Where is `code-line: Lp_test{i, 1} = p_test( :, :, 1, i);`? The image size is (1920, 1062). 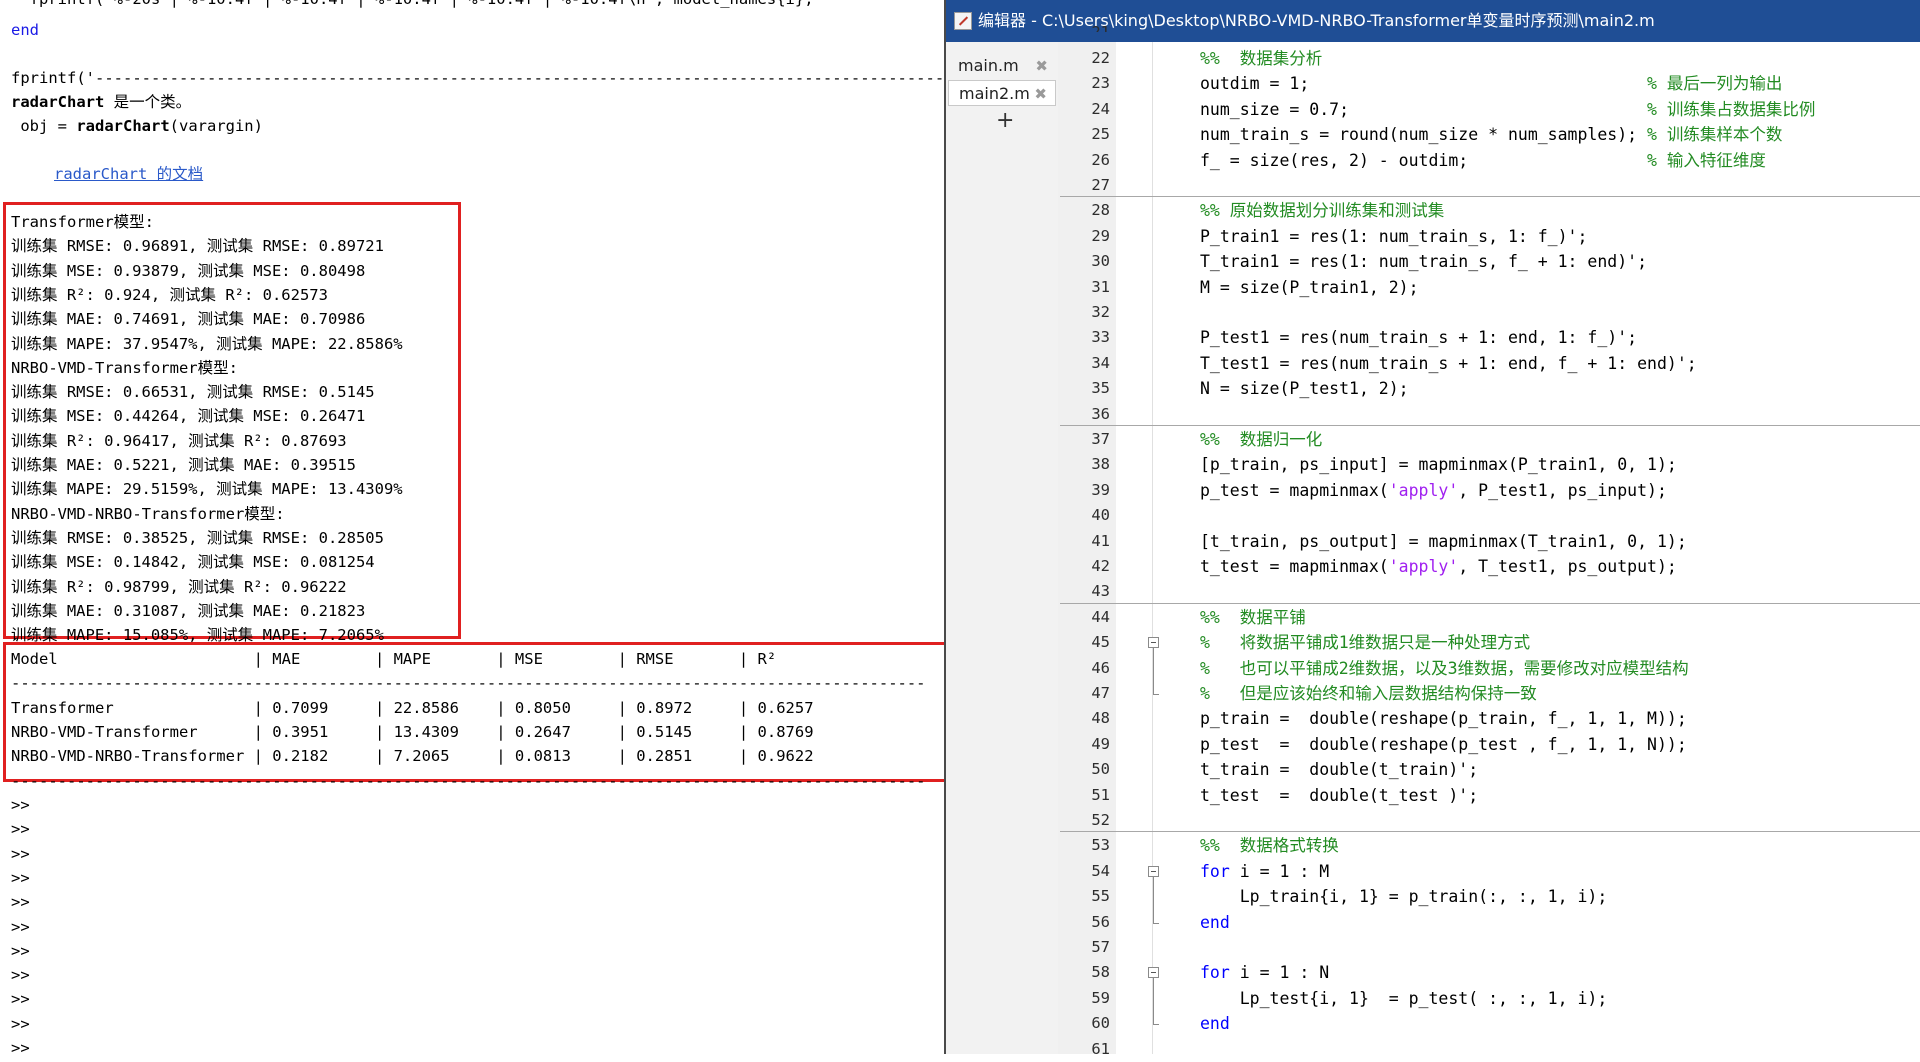 code-line: Lp_test{i, 1} = p_test( :, :, 1, i); is located at coordinates (1404, 998).